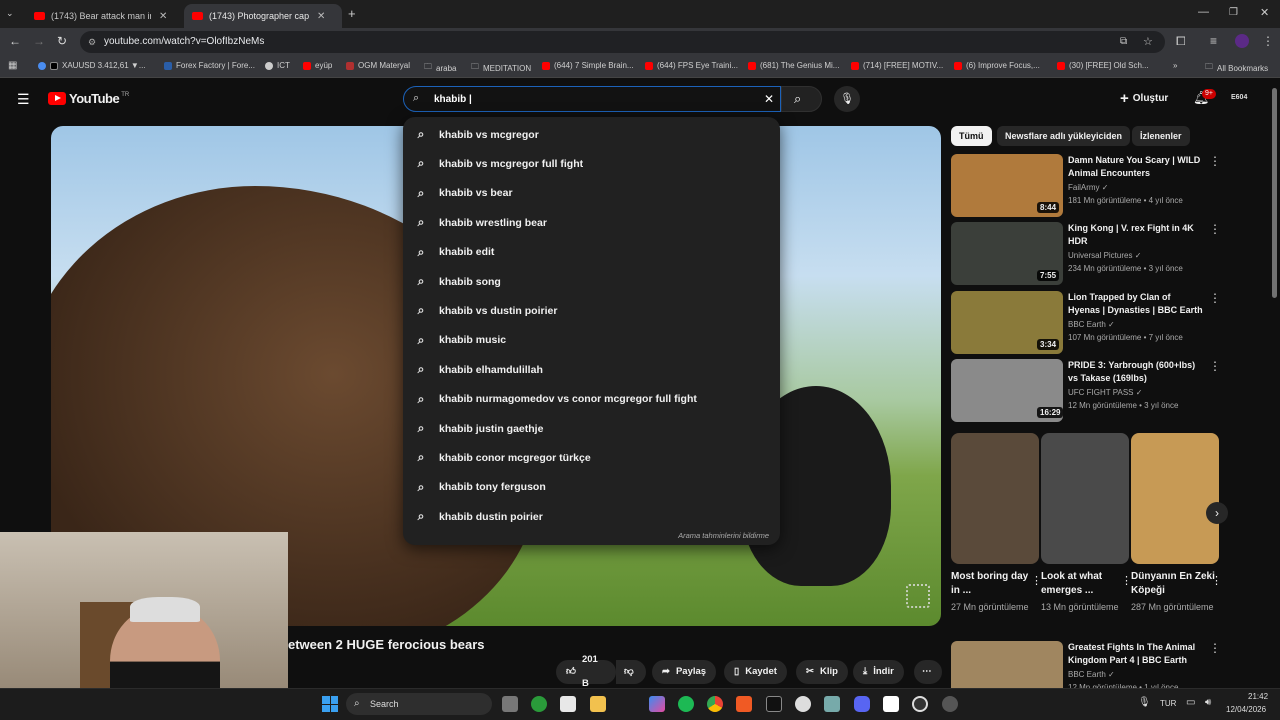 This screenshot has height=720, width=1280. What do you see at coordinates (801, 99) in the screenshot?
I see `search-button: ⌕` at bounding box center [801, 99].